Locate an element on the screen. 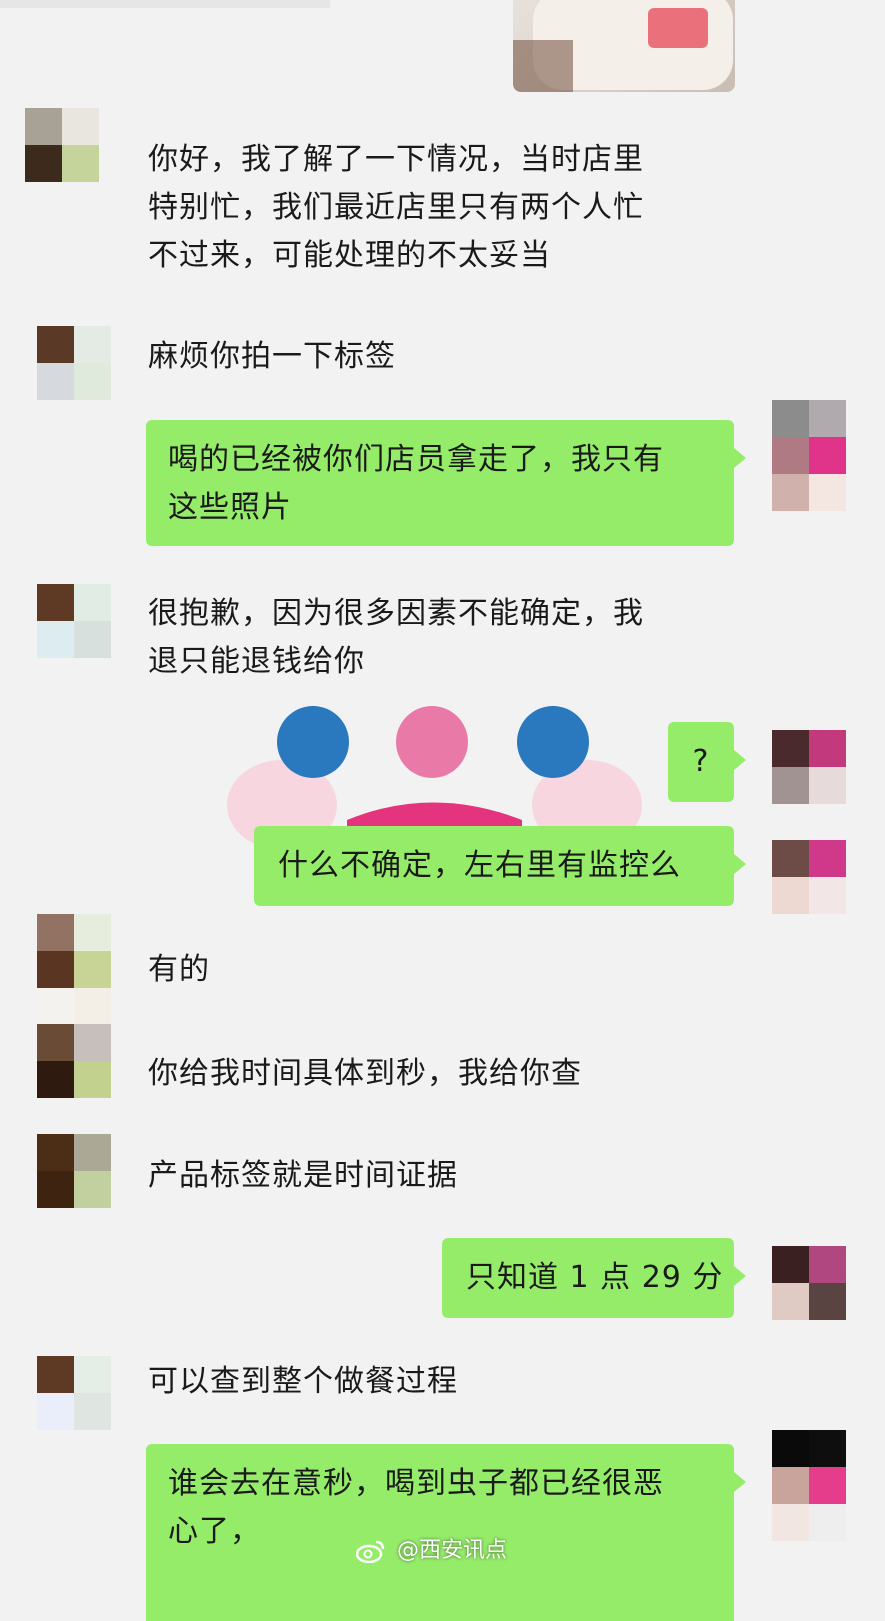 The height and width of the screenshot is (1621, 885). message-line: 特别忙，我们最近店里只有两个人忙 is located at coordinates (396, 207).